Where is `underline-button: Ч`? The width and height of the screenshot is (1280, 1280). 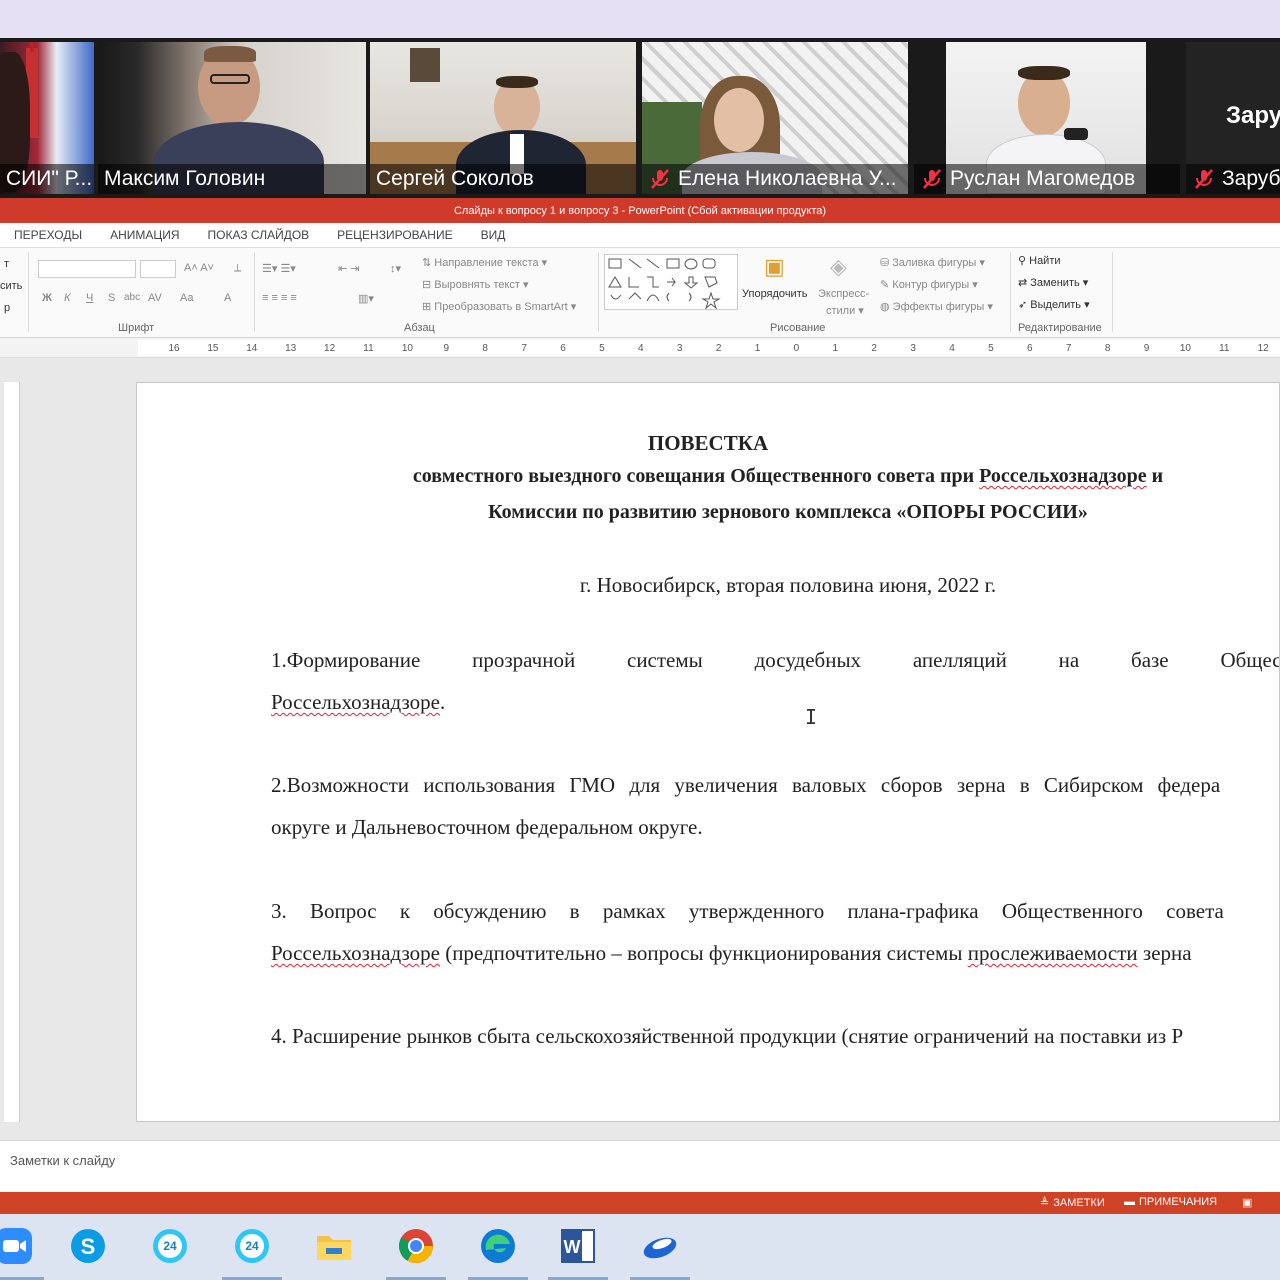
underline-button: Ч is located at coordinates (89, 298).